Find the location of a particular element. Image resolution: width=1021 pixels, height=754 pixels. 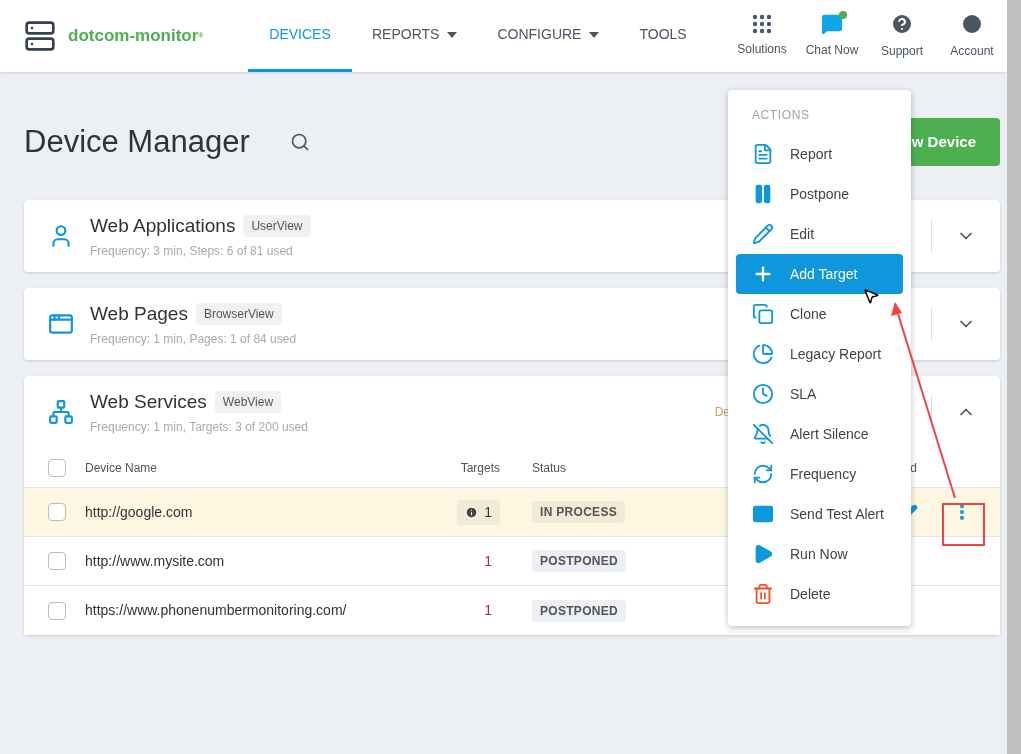

header-link: Solutions is located at coordinates (762, 36).